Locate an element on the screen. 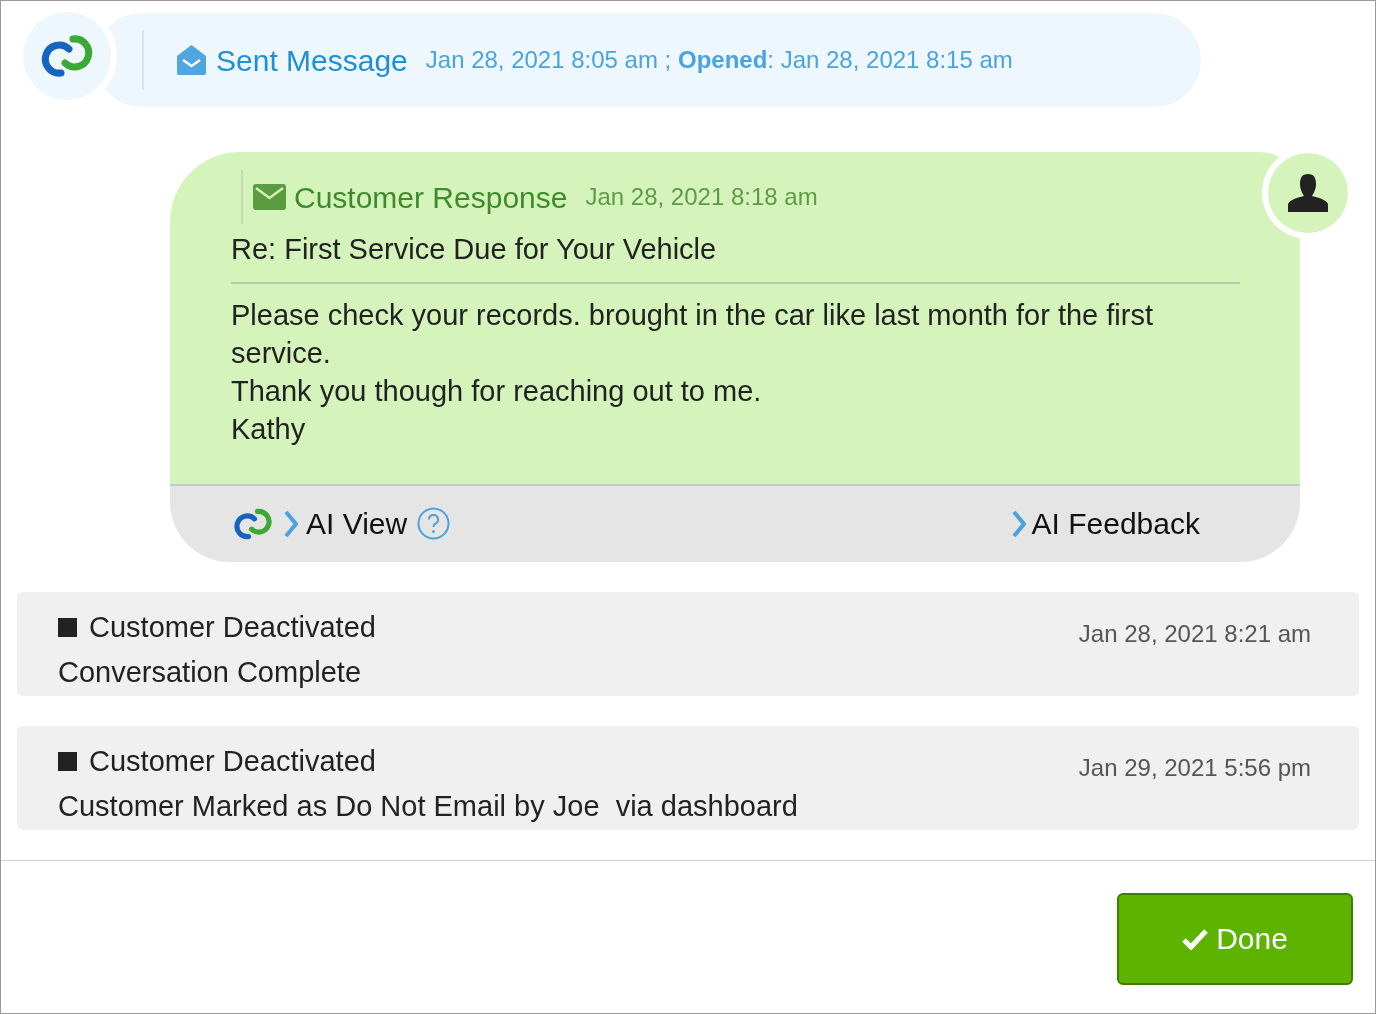 This screenshot has width=1376, height=1014. person-silhouette-icon is located at coordinates (1308, 193).